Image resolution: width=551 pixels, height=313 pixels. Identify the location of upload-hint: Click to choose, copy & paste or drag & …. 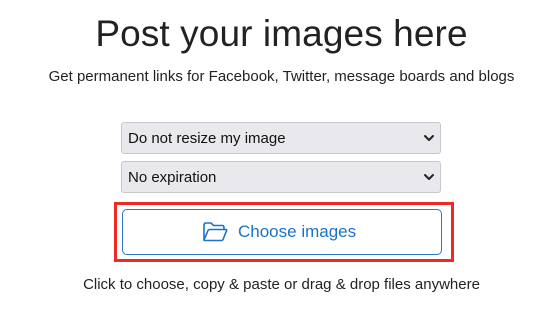
(281, 284).